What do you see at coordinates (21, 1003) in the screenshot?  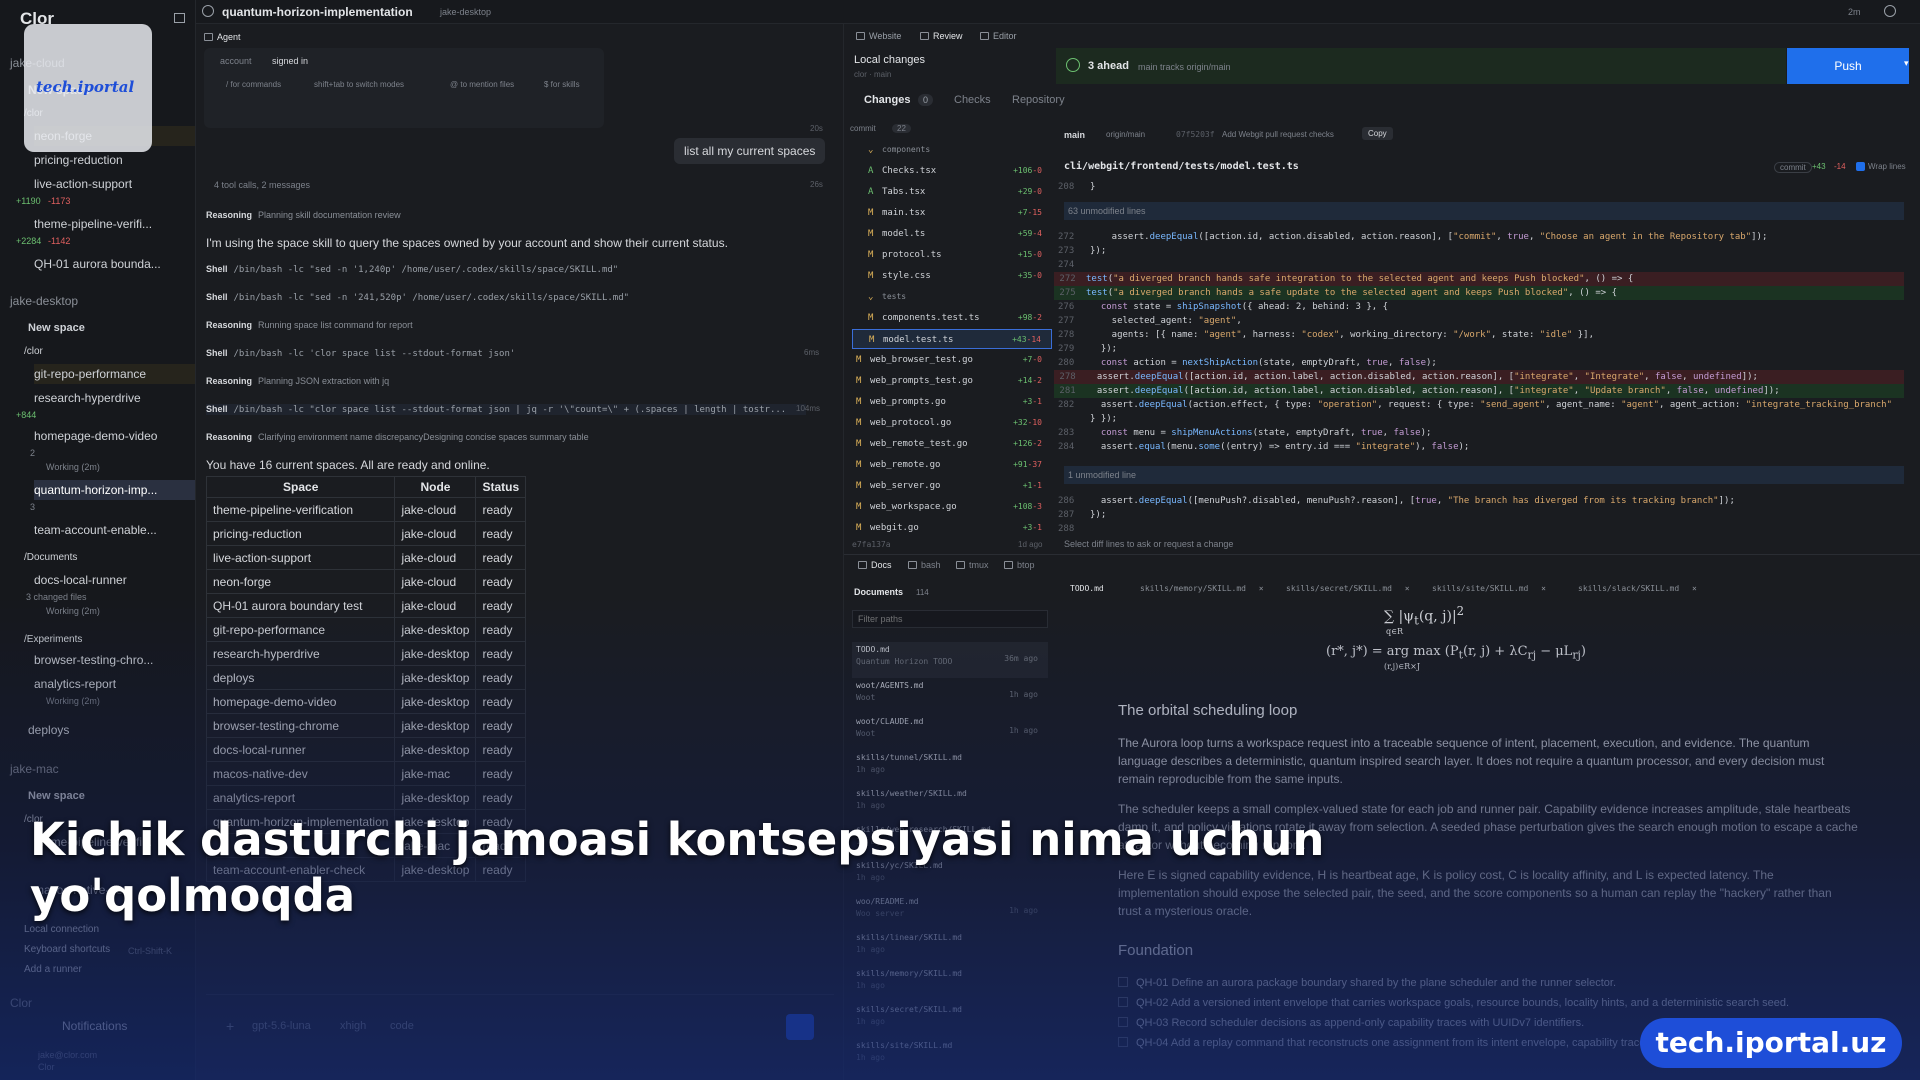 I see `host-header-clor: Clor` at bounding box center [21, 1003].